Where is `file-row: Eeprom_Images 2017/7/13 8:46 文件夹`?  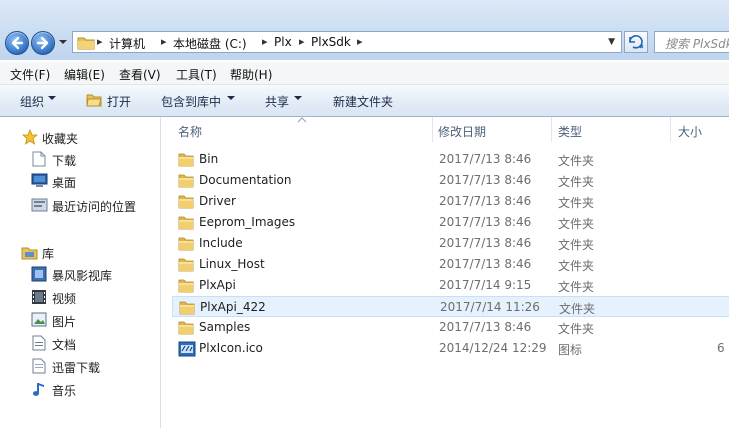
file-row: Eeprom_Images 2017/7/13 8:46 文件夹 is located at coordinates (450, 222).